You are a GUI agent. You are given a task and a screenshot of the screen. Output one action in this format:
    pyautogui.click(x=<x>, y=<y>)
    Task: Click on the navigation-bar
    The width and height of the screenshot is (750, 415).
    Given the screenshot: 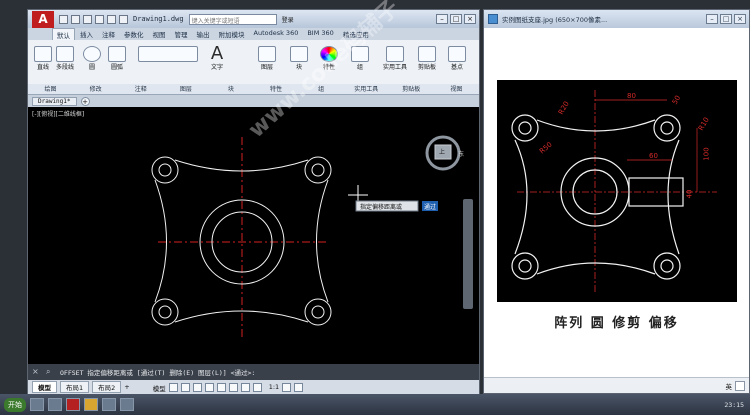 What is the action you would take?
    pyautogui.click(x=468, y=254)
    